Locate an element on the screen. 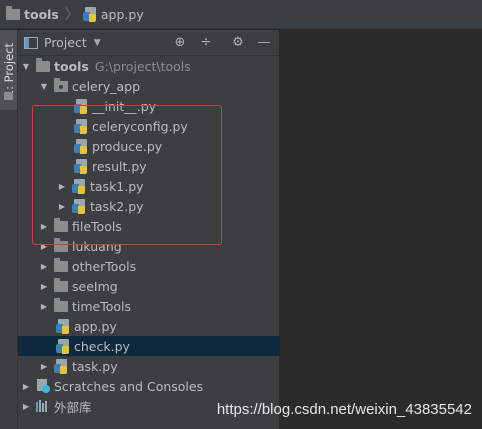 This screenshot has height=429, width=482. tree-label: produce.py is located at coordinates (127, 146).